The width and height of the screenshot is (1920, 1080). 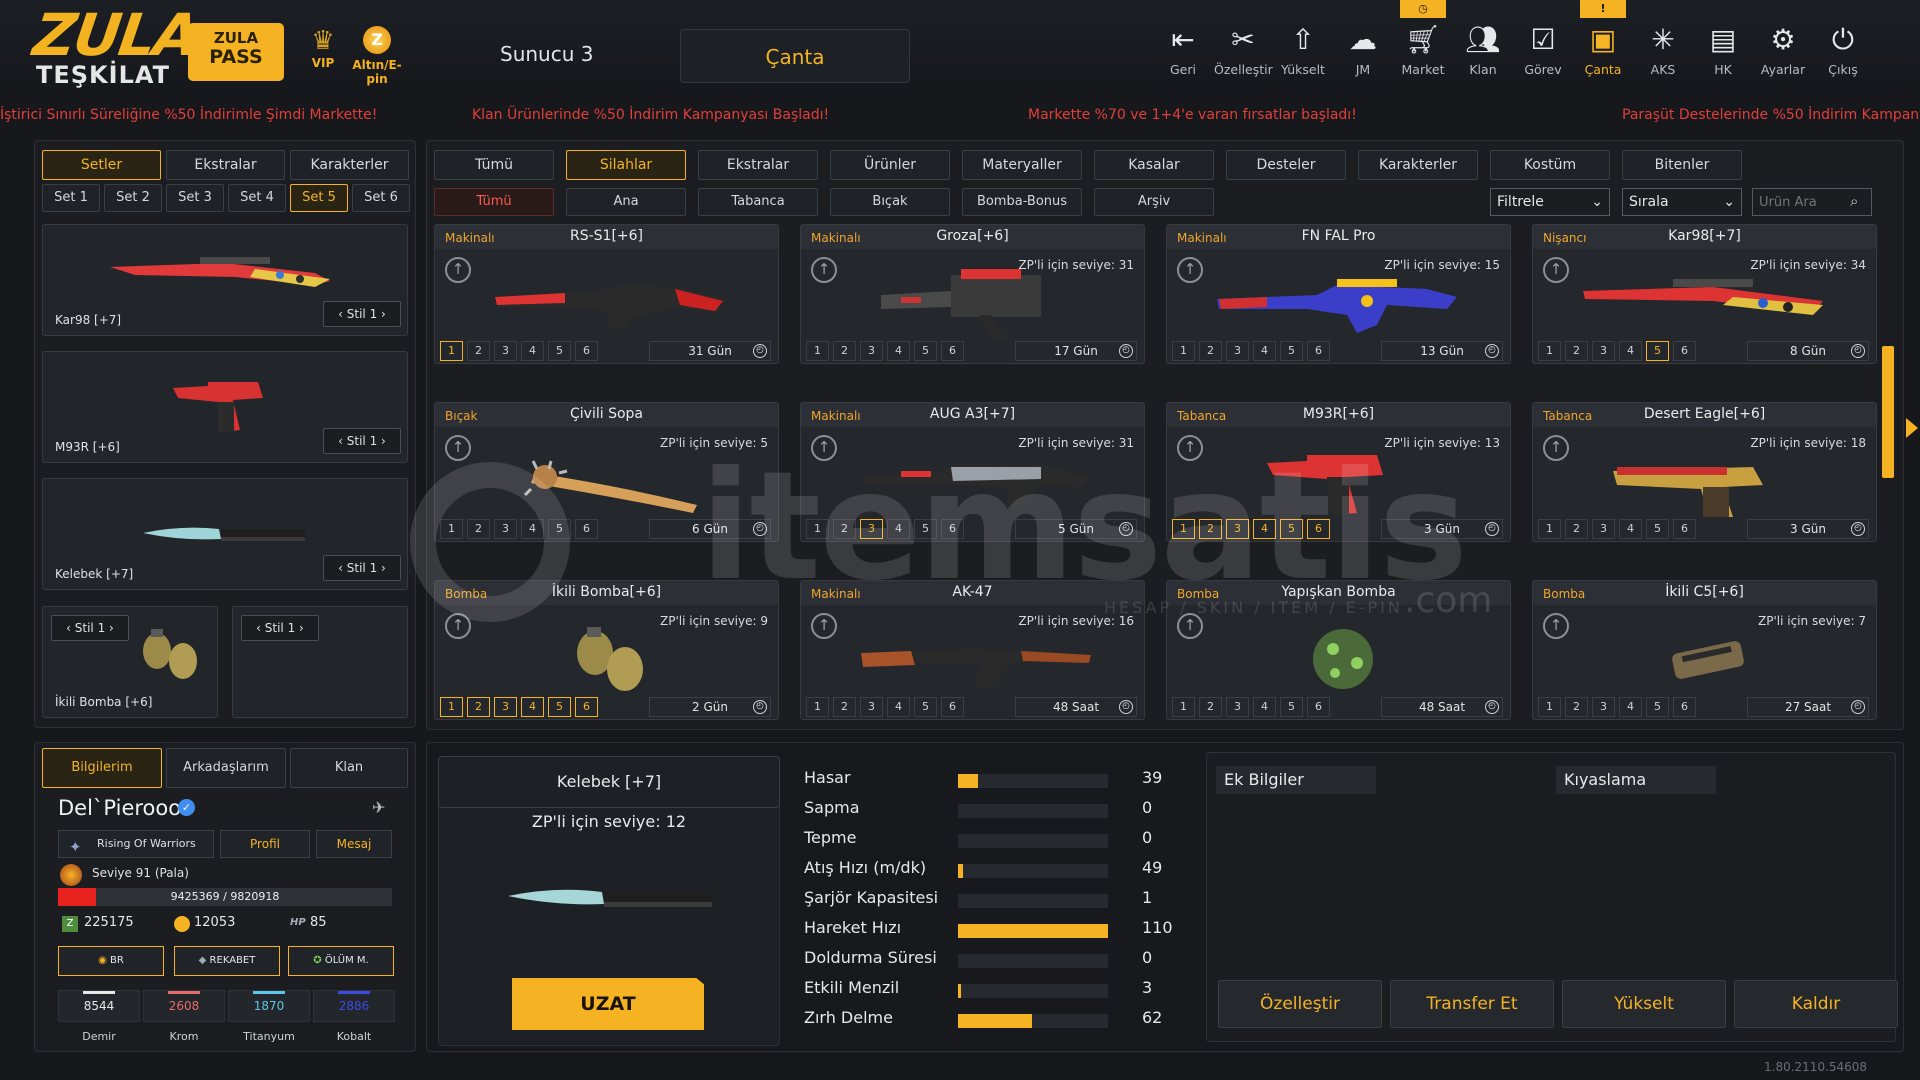 I want to click on subcategory-tab-3: Tabanca, so click(x=758, y=202).